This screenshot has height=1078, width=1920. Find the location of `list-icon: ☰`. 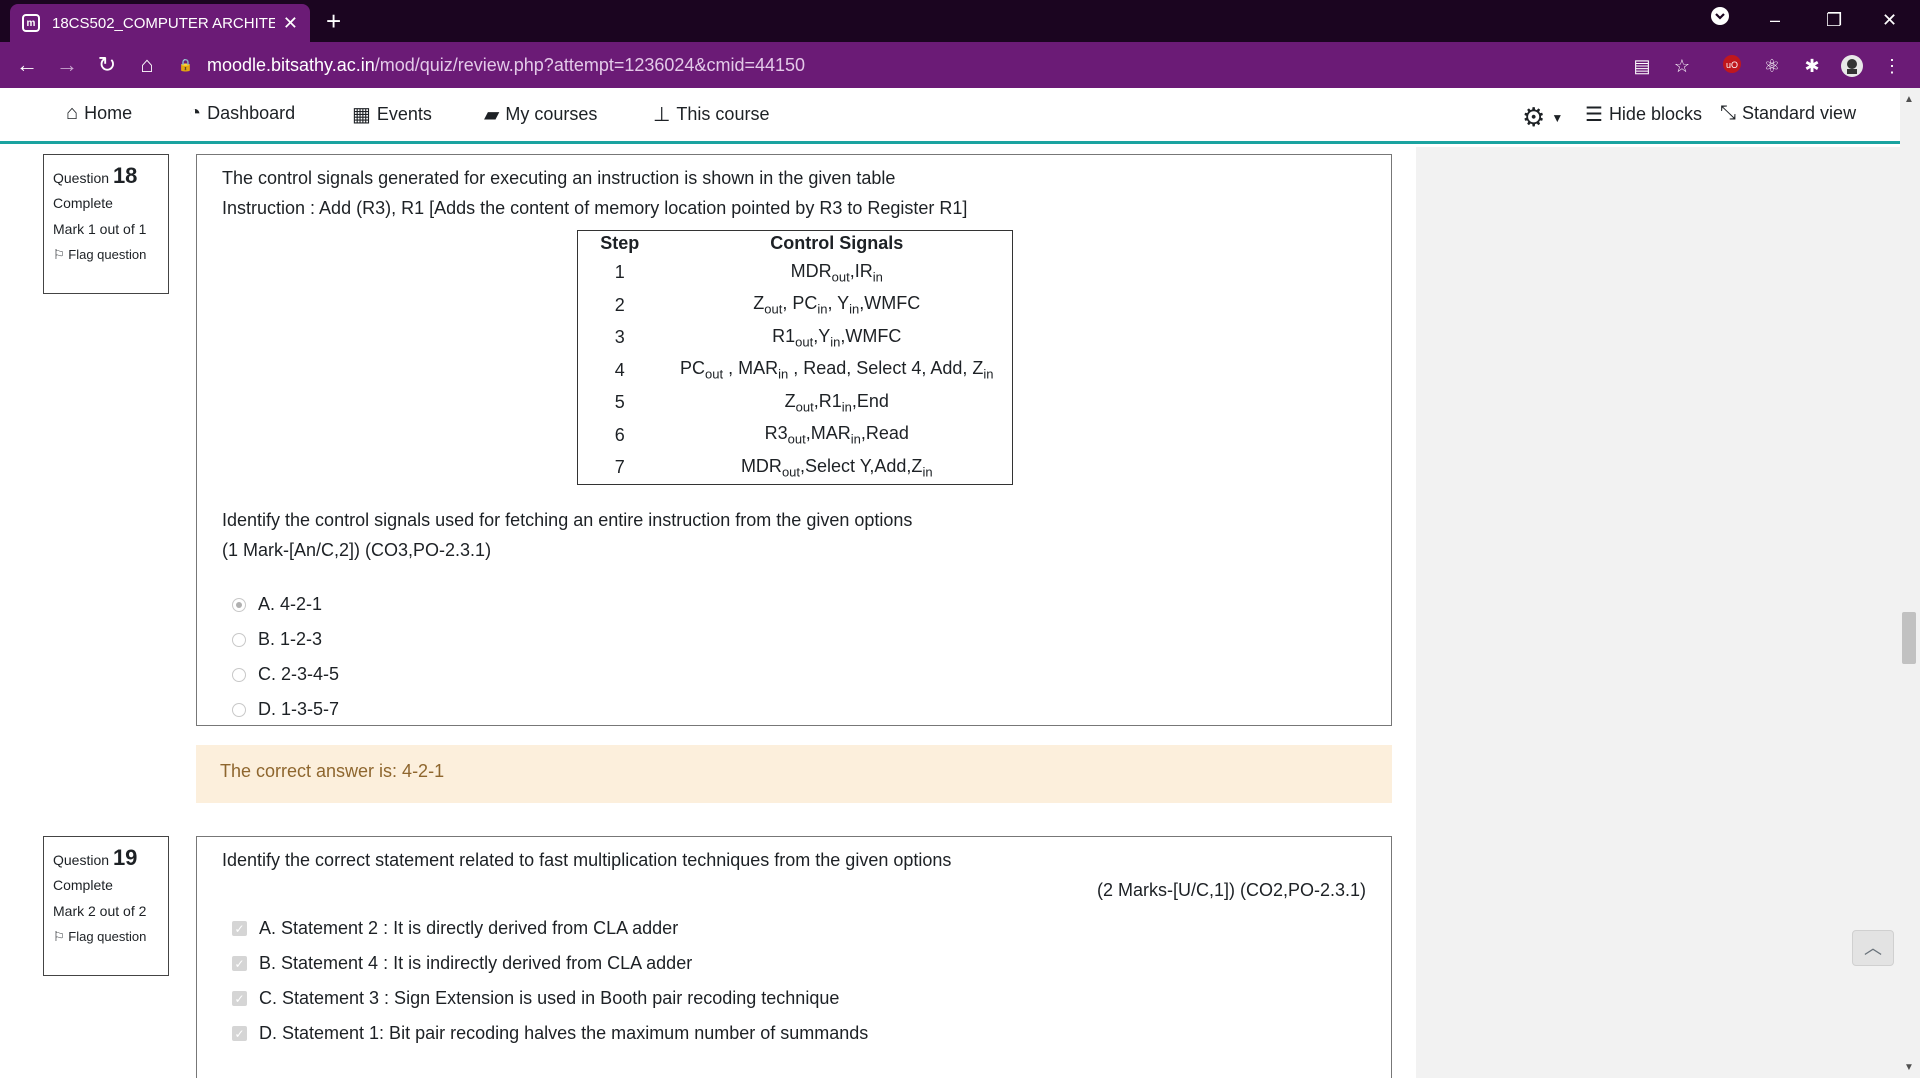

list-icon: ☰ is located at coordinates (1594, 115).